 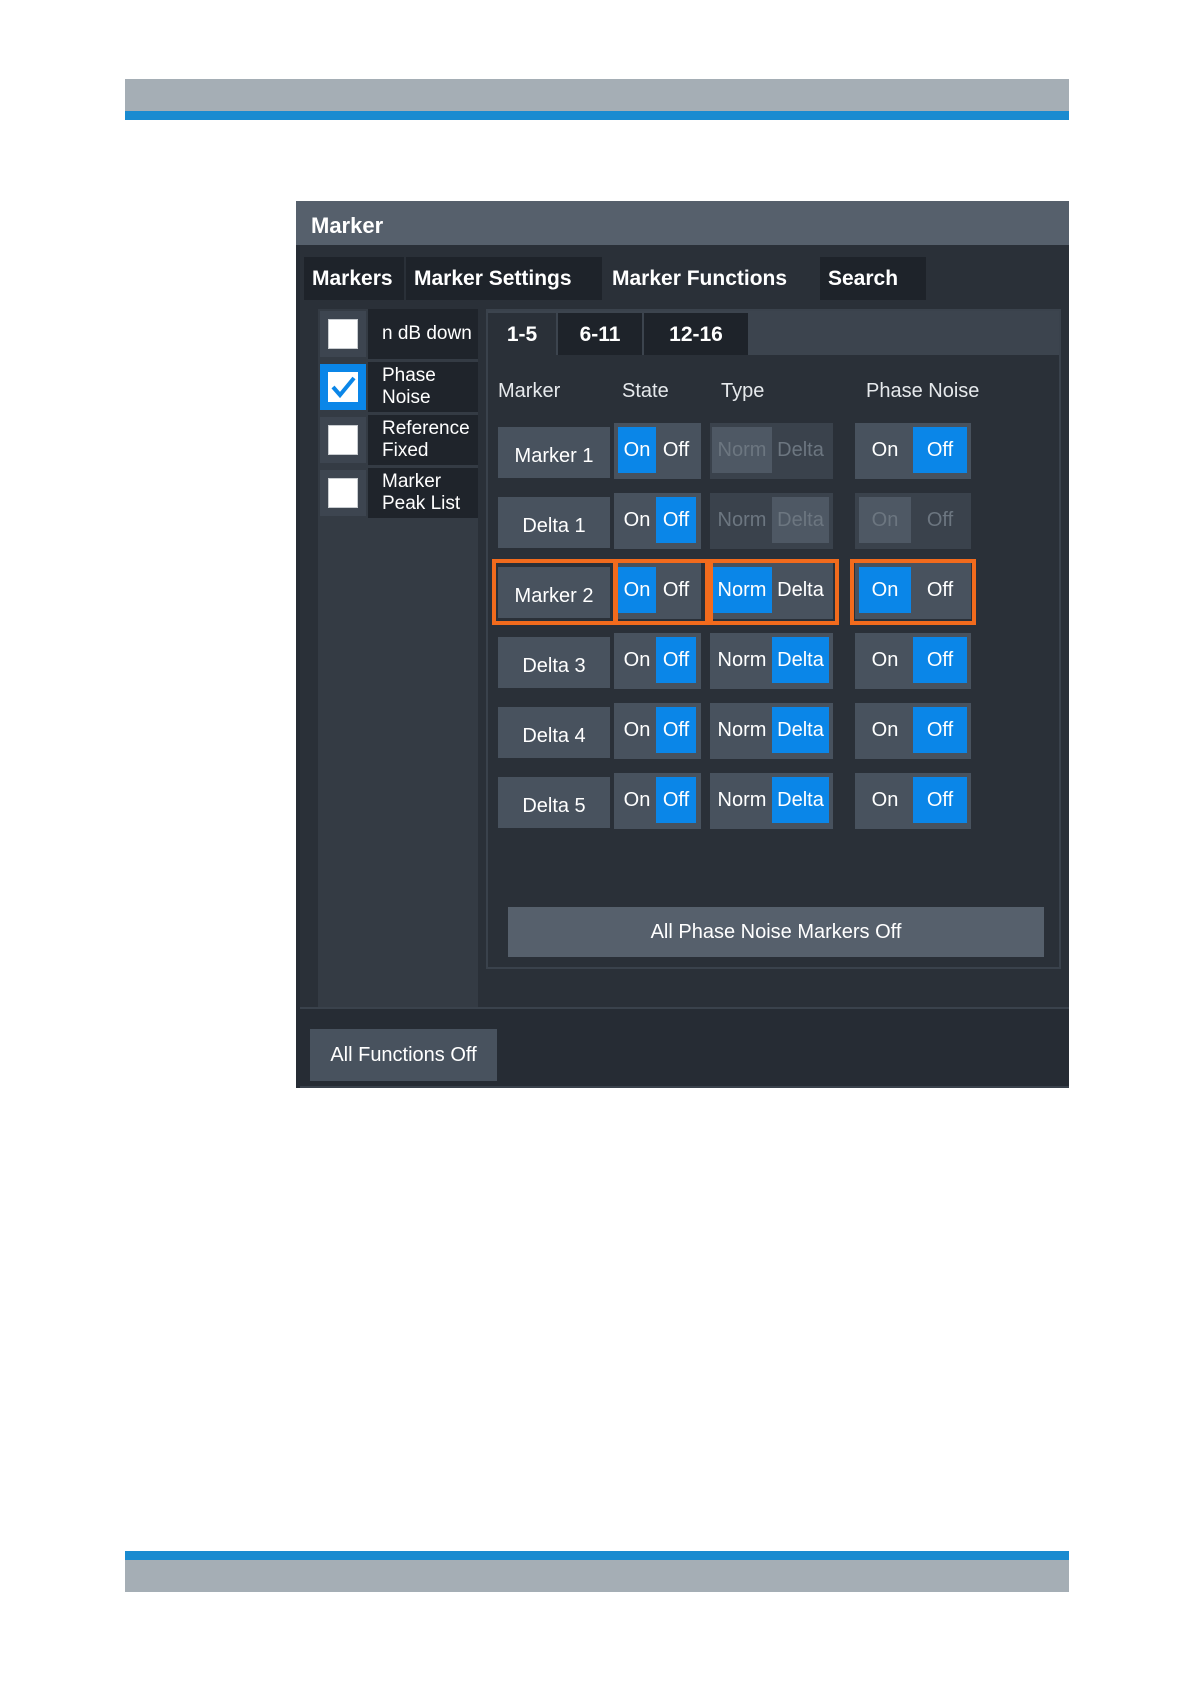 I want to click on function-label-line2: Peak List, so click(x=421, y=503).